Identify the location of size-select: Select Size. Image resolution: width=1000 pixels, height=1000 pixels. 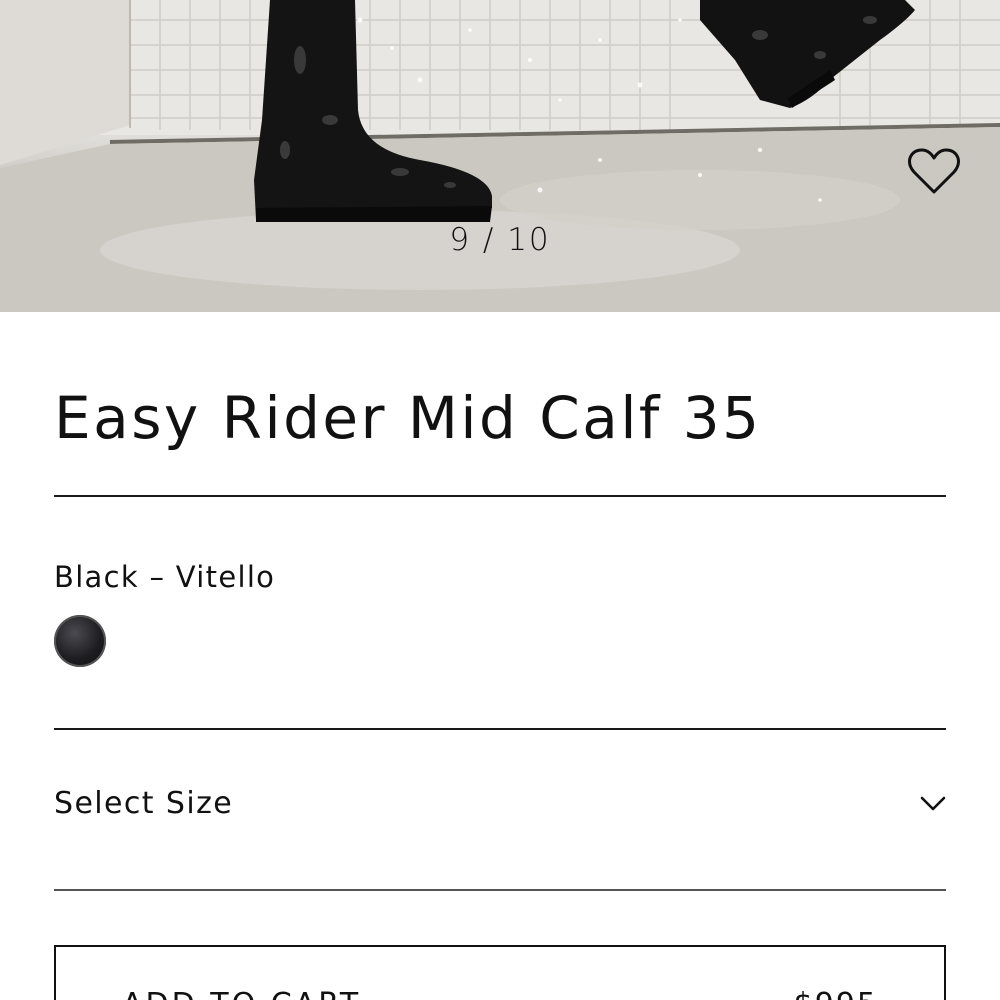
(500, 807).